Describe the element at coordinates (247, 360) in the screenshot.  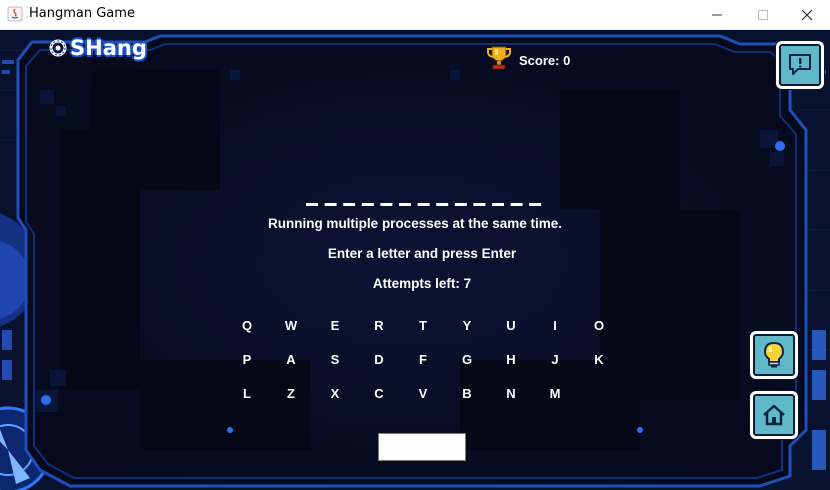
I see `letter-key-p: P` at that location.